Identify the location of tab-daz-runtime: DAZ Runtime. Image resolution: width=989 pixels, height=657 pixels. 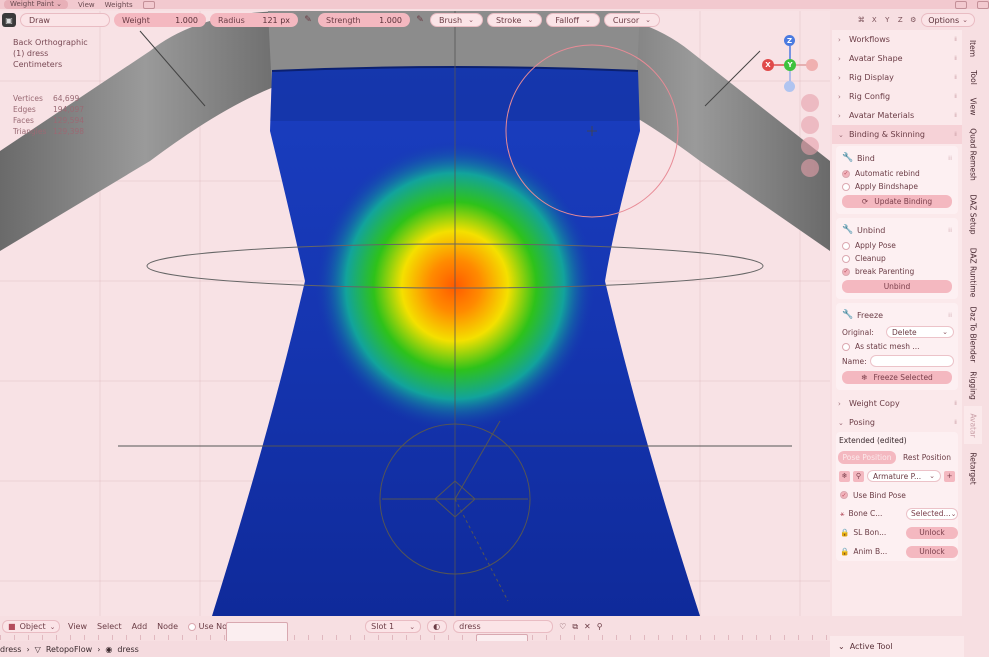
(973, 272).